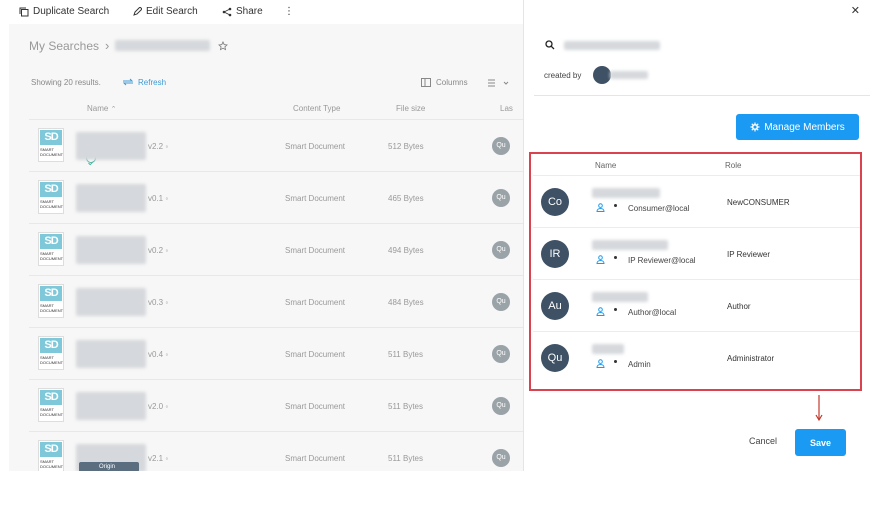  Describe the element at coordinates (555, 254) in the screenshot. I see `member-avatar: IR` at that location.